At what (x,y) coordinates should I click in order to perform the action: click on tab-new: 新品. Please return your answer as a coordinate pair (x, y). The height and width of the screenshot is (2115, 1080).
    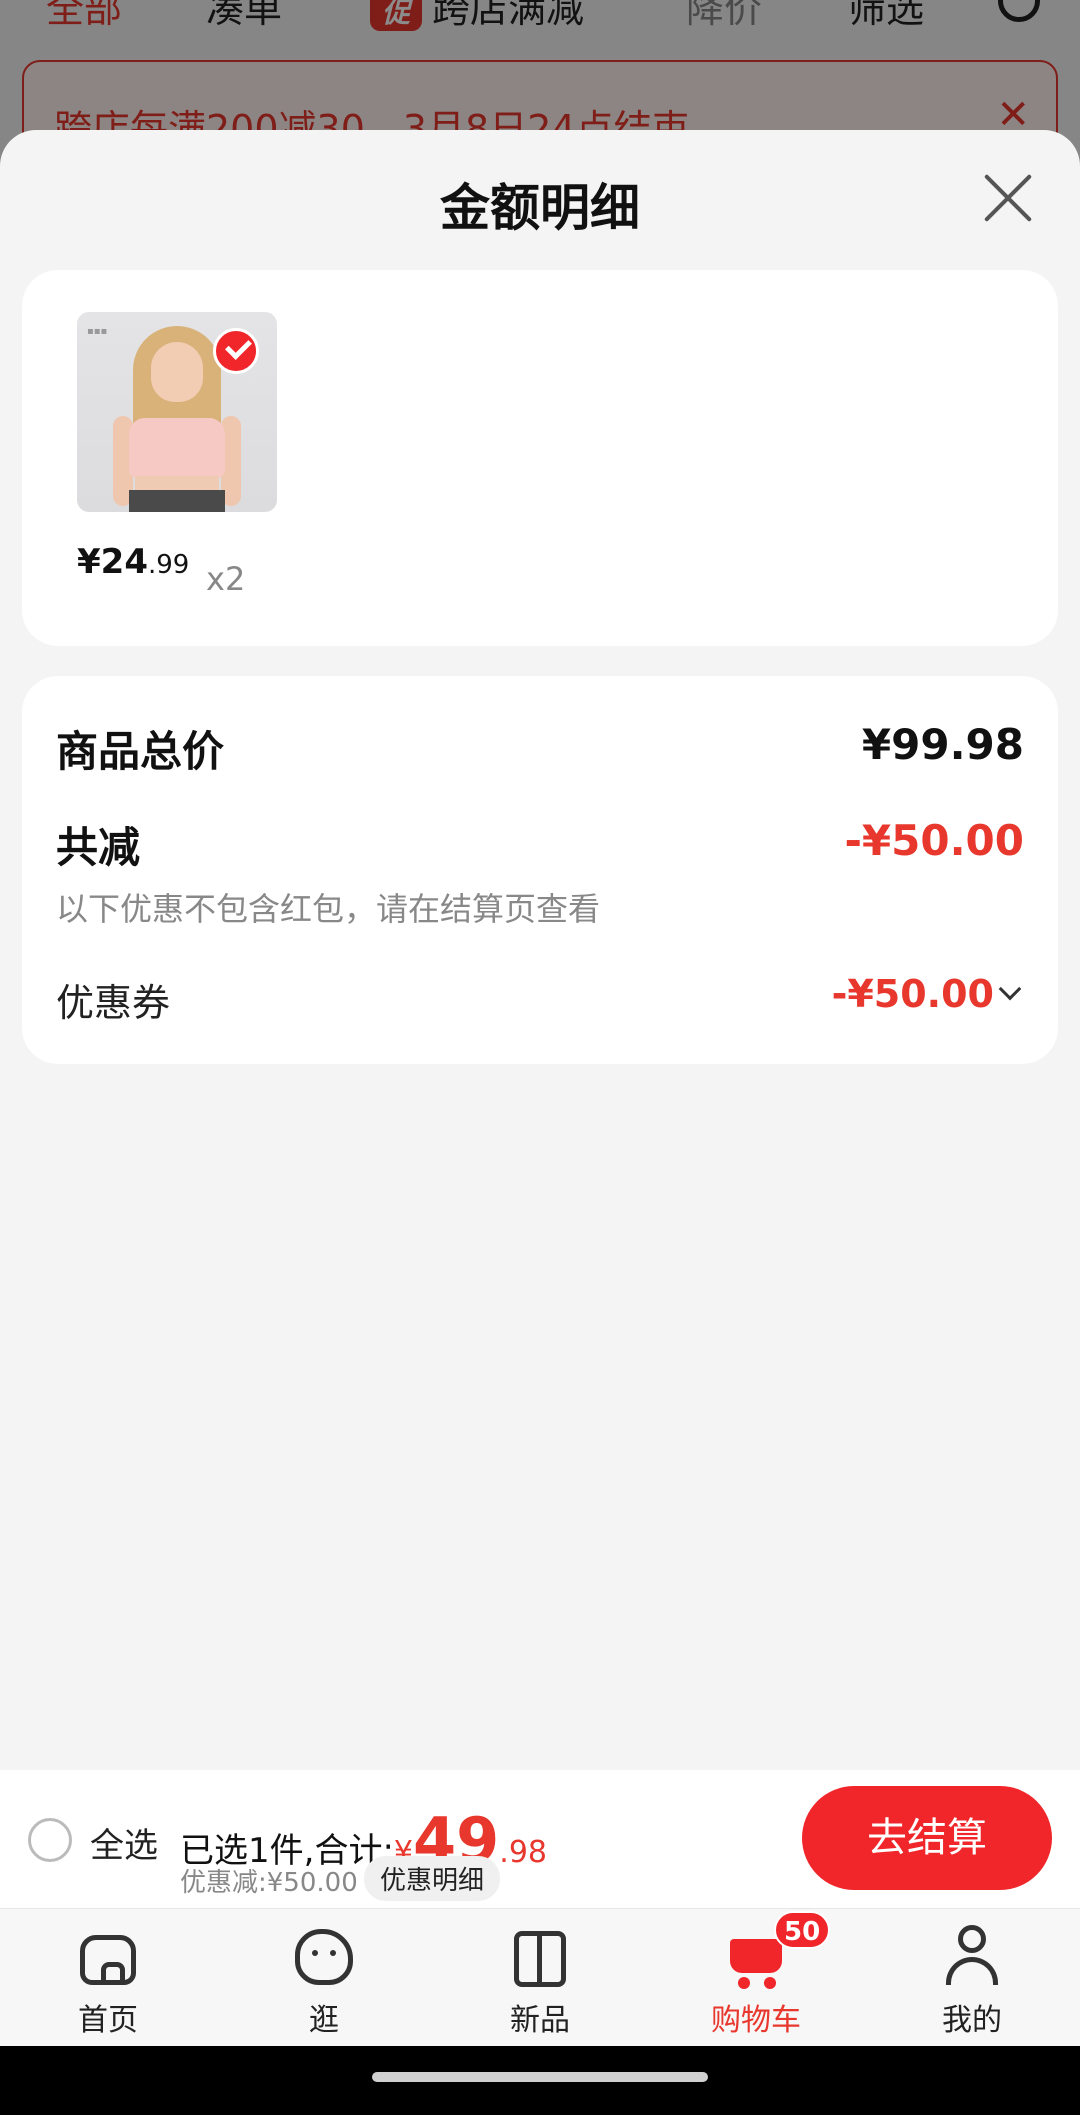
    Looking at the image, I should click on (540, 1982).